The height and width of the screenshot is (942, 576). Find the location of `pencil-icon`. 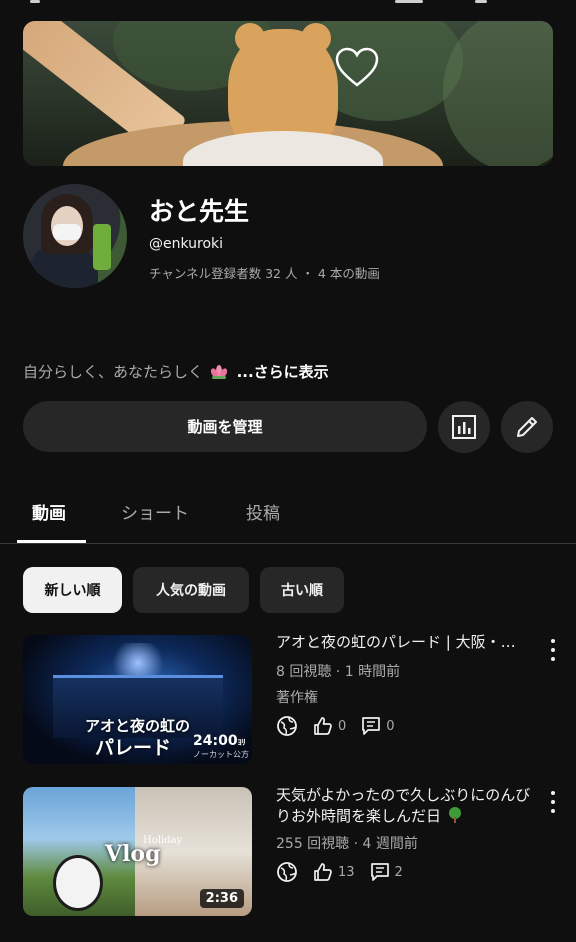

pencil-icon is located at coordinates (527, 427).